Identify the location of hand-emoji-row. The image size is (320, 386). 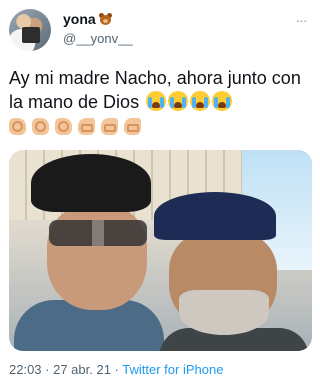
(75, 126).